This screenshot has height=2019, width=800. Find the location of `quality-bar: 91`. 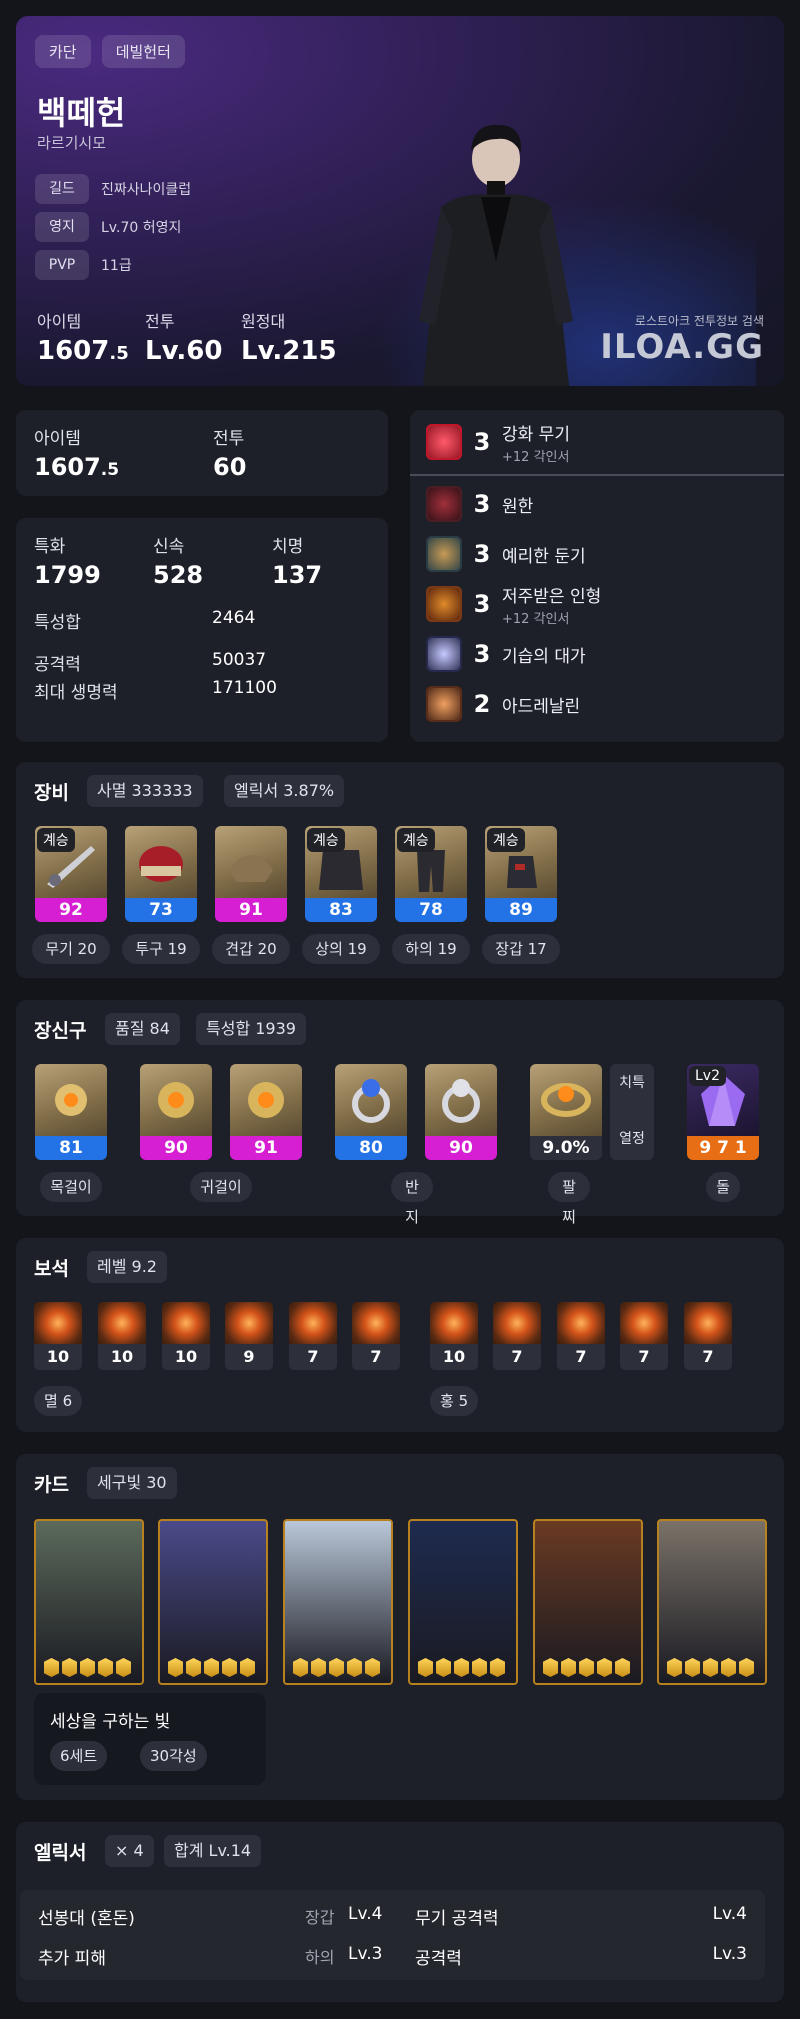

quality-bar: 91 is located at coordinates (266, 1148).